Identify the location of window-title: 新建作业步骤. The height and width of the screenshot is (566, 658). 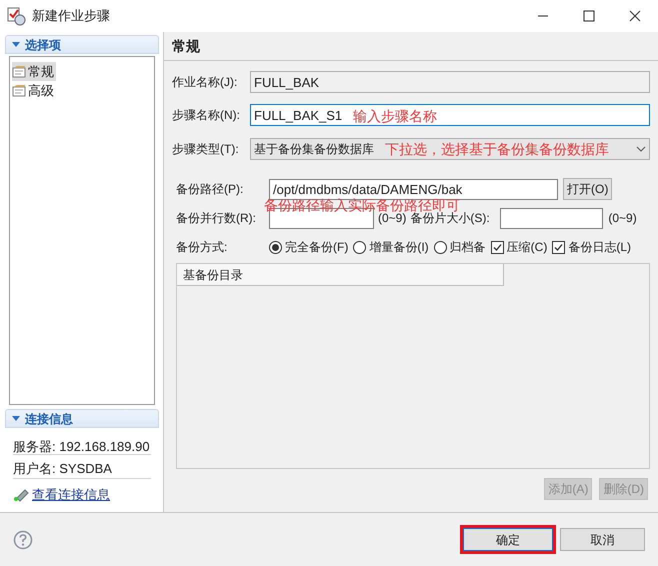
(71, 16).